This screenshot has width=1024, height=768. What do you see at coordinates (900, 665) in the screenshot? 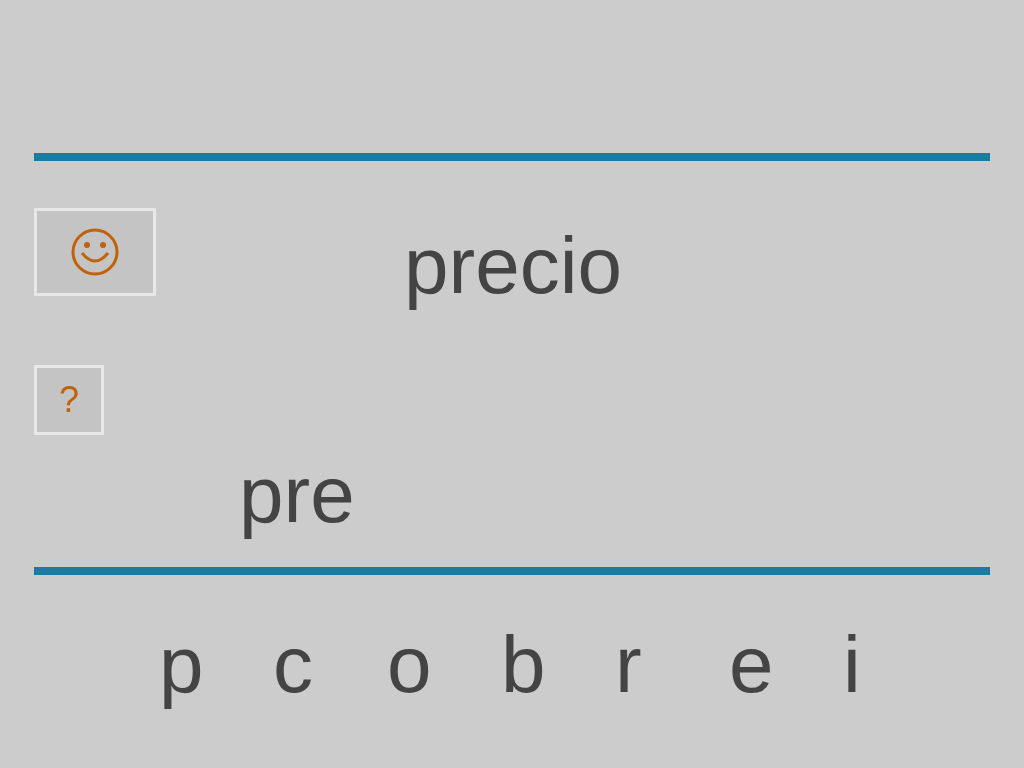
I see `letter-tile: i` at bounding box center [900, 665].